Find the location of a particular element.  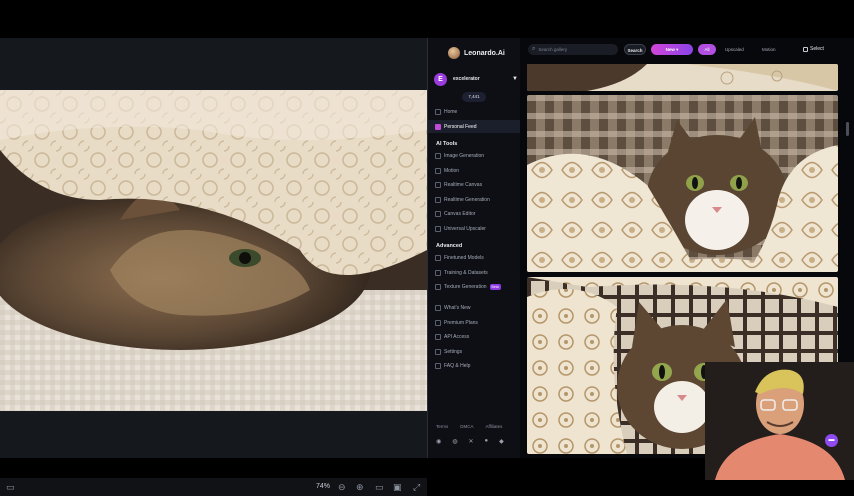

chat-icon: ▬ is located at coordinates (831, 440).